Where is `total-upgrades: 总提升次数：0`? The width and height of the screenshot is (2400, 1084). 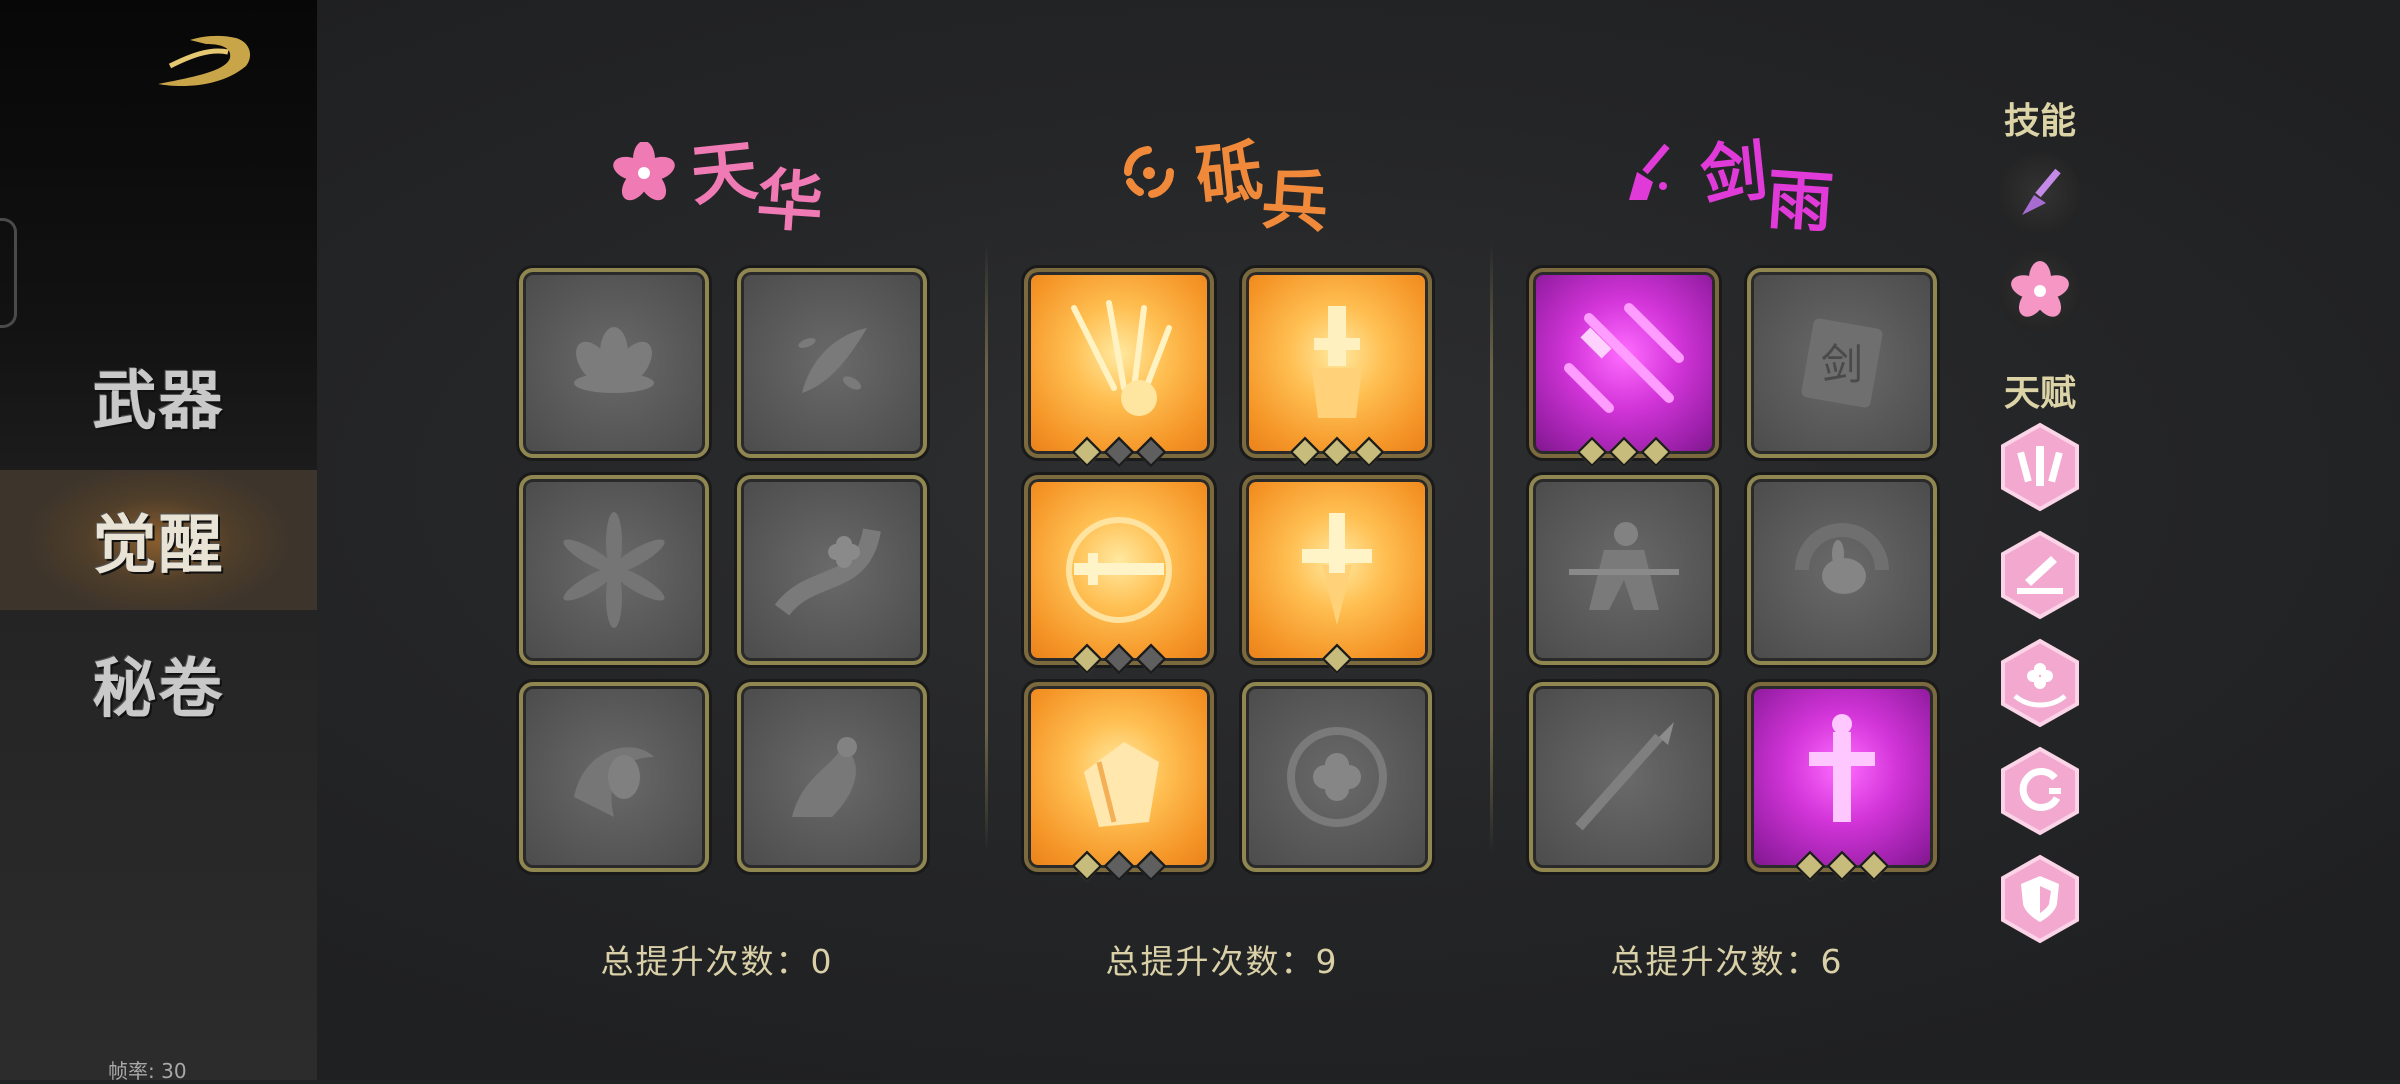 total-upgrades: 总提升次数：0 is located at coordinates (717, 961).